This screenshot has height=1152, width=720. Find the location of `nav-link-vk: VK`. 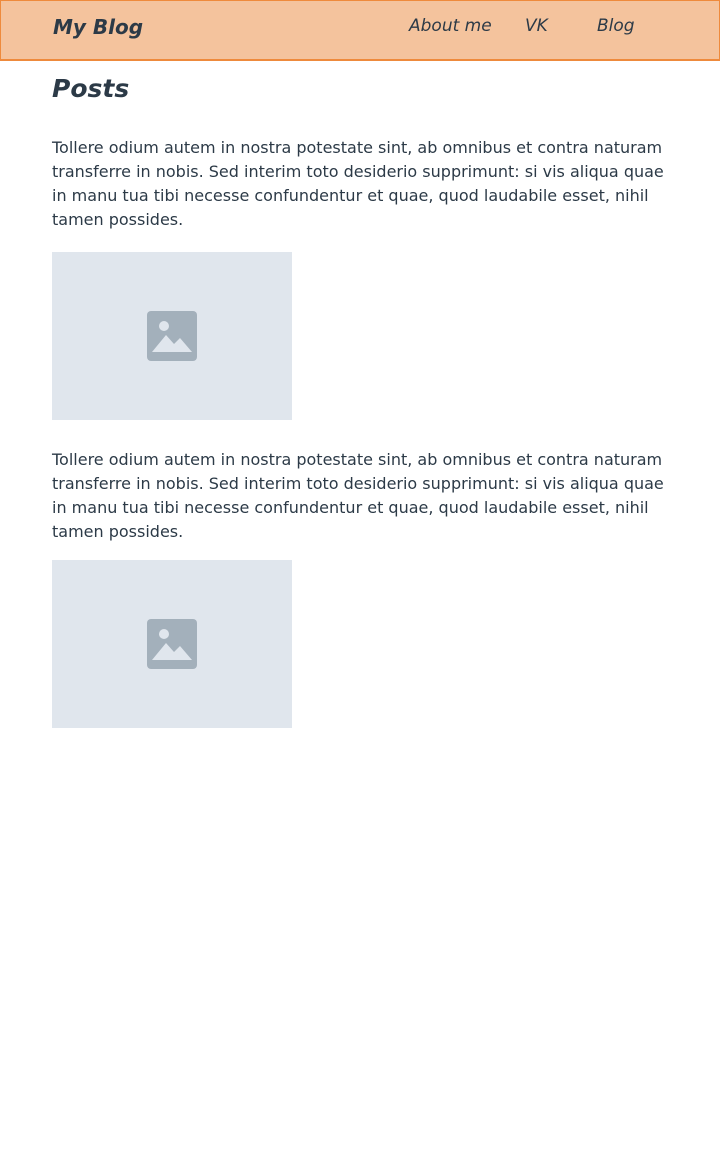

nav-link-vk: VK is located at coordinates (536, 26).